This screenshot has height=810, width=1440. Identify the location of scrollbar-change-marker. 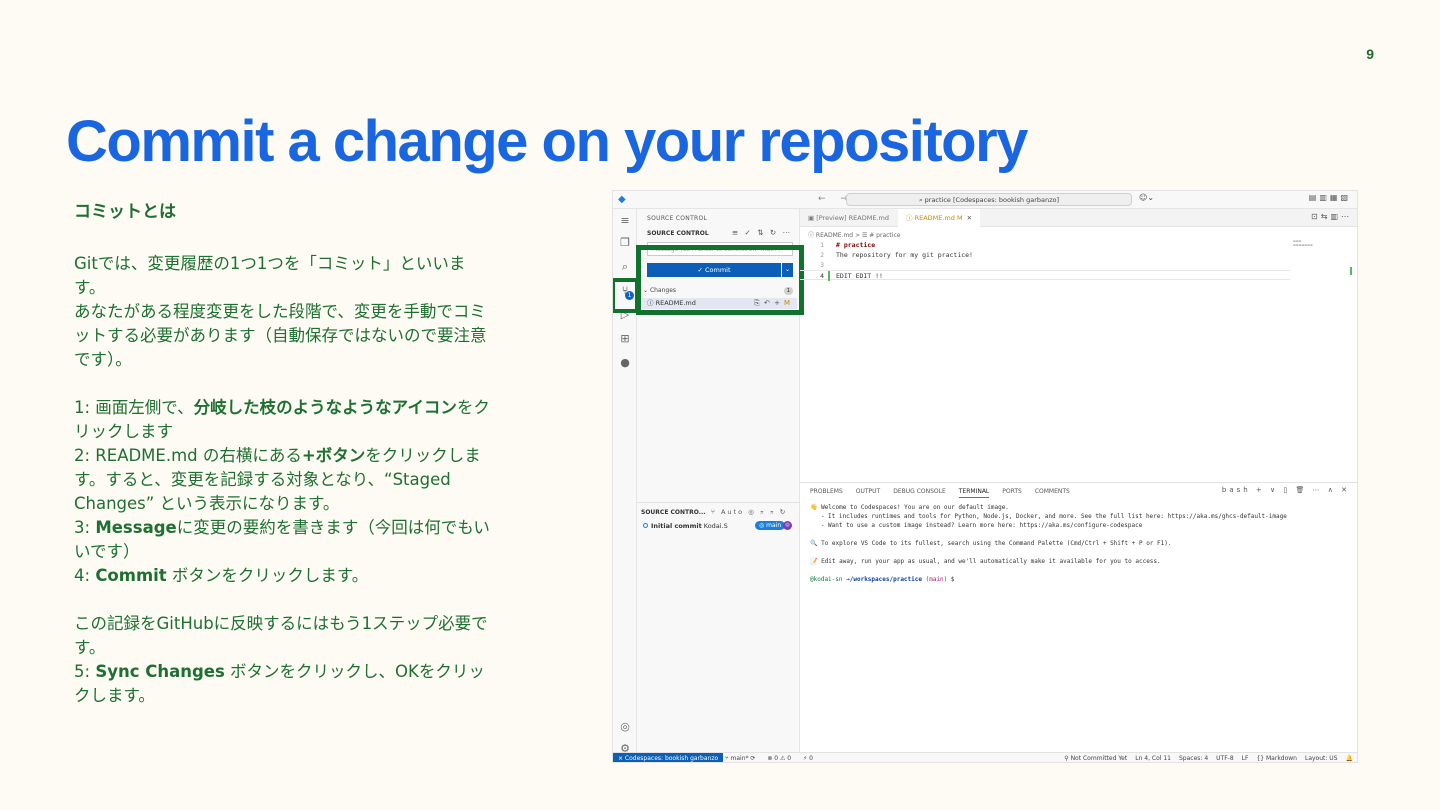
(1351, 271).